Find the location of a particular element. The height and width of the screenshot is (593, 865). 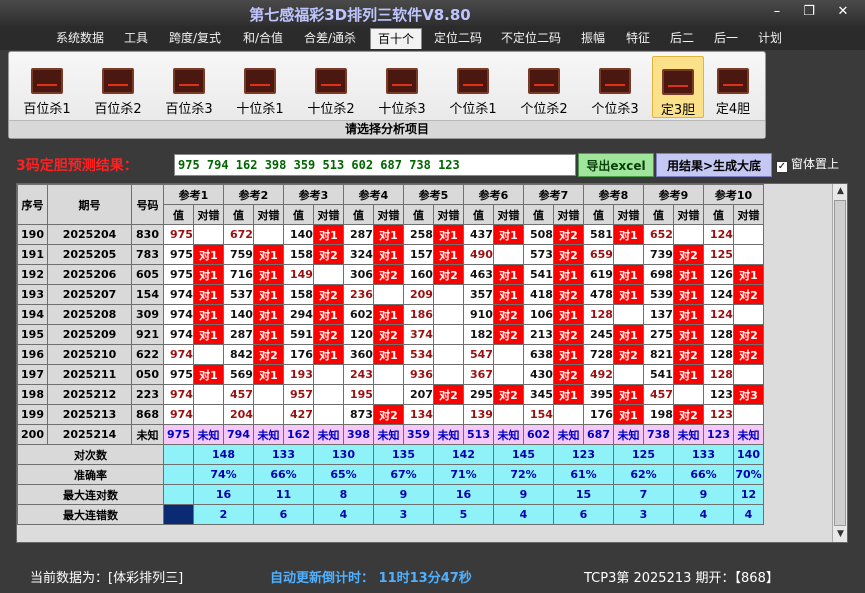

menu-item-fixed-two: 定位二码 is located at coordinates (458, 38).